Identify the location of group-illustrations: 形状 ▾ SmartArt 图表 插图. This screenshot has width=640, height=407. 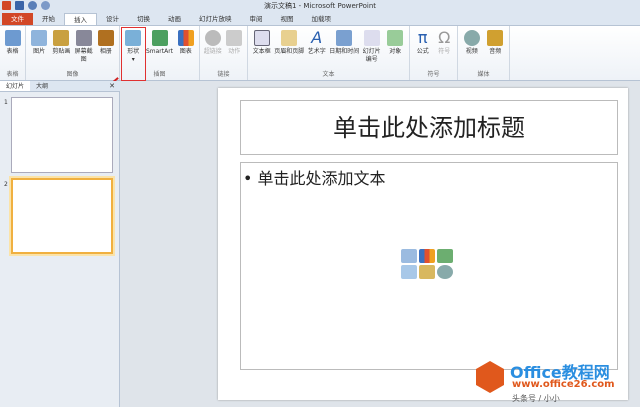
(160, 53).